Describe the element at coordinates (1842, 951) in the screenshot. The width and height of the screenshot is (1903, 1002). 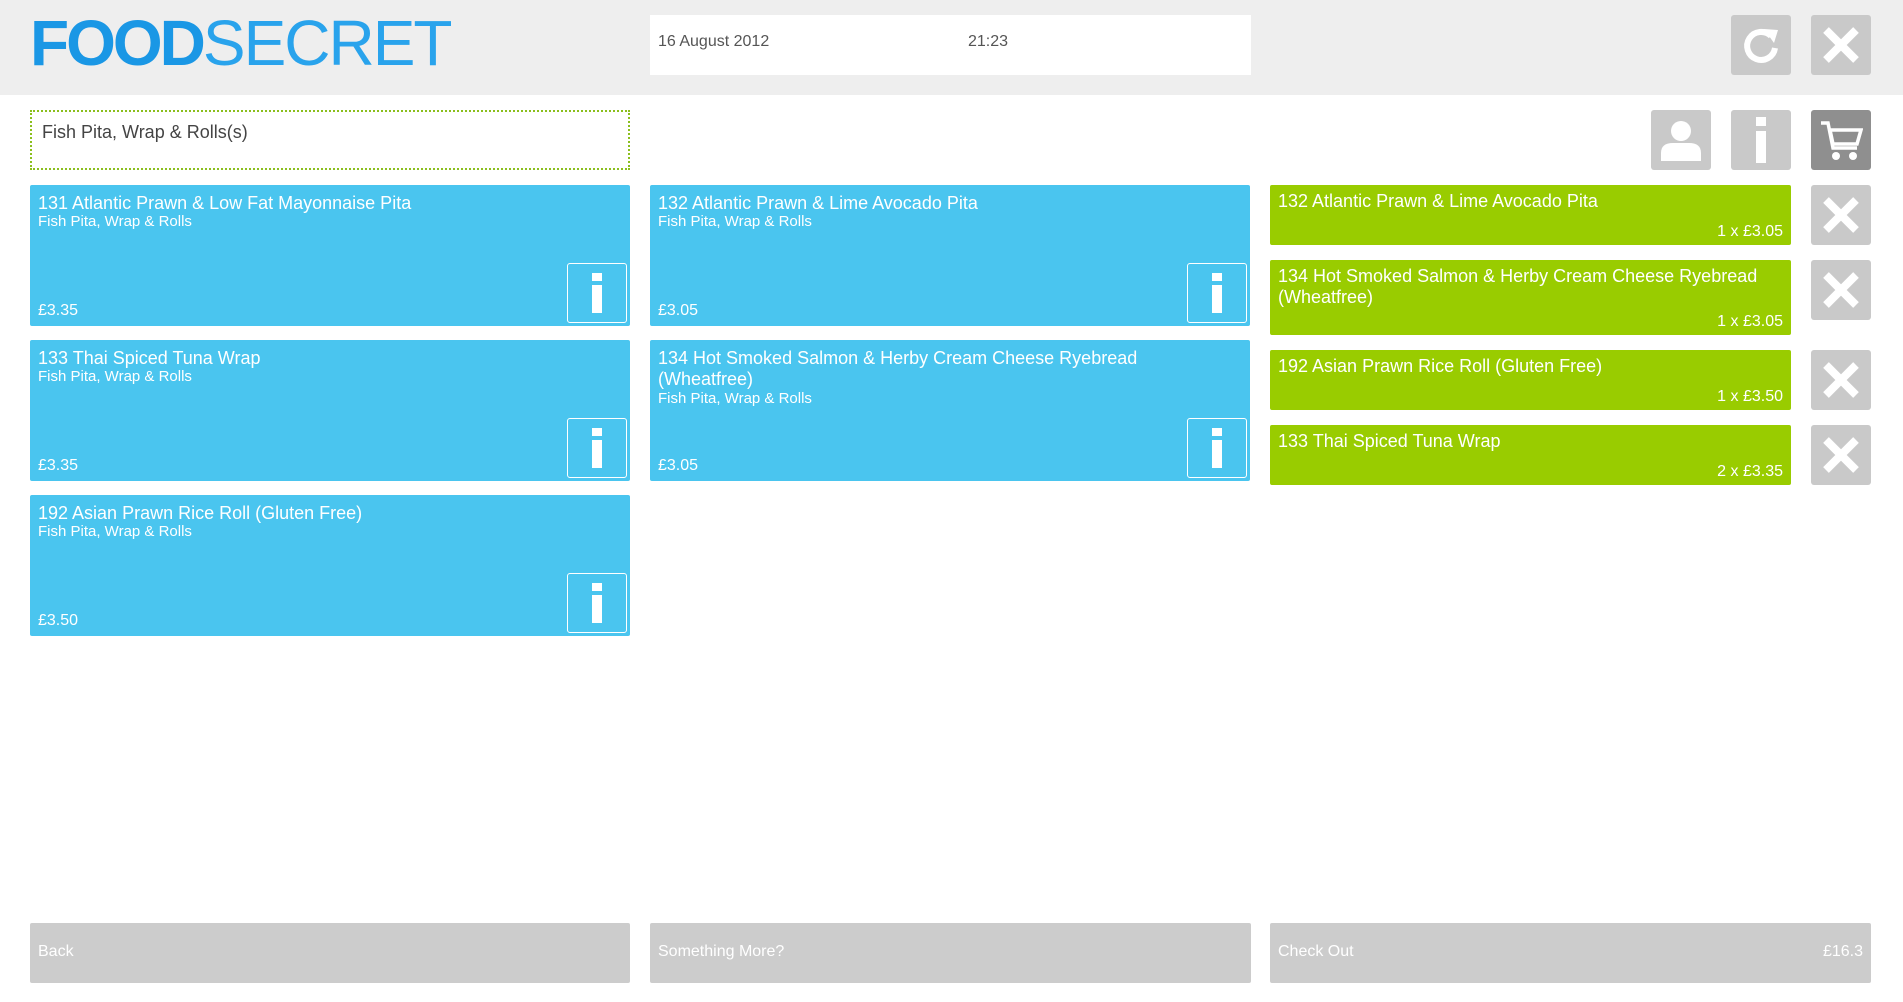
I see `checkout-total: £16.3` at that location.